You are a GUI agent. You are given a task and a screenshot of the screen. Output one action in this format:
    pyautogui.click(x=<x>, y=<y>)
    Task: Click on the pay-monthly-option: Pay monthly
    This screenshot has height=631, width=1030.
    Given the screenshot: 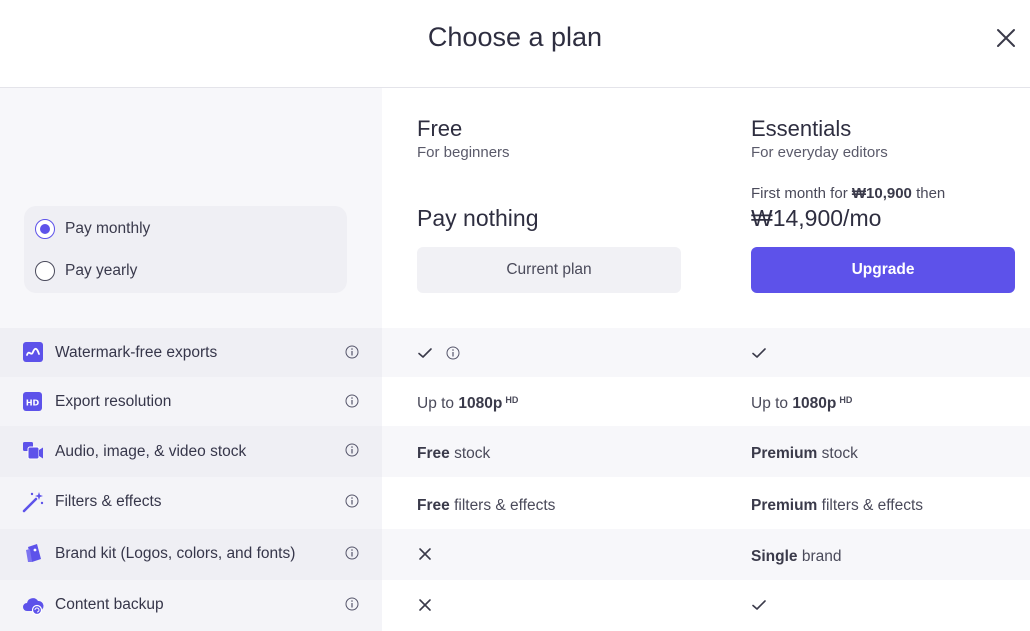 What is the action you would take?
    pyautogui.click(x=92, y=229)
    